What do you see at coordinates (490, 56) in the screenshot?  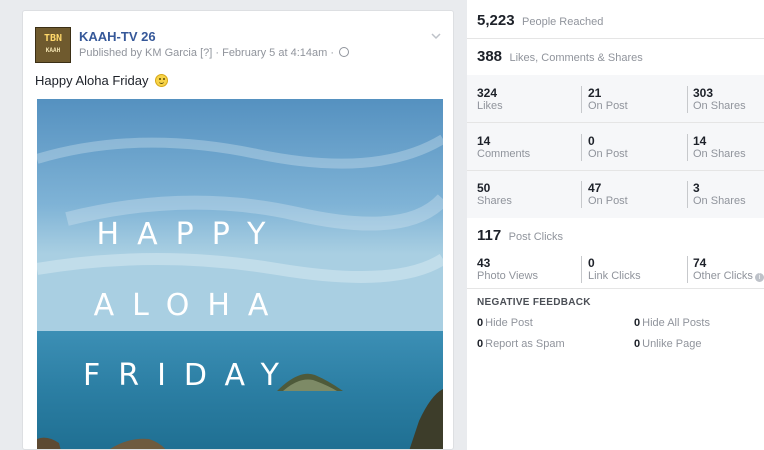 I see `engagement-value: 388` at bounding box center [490, 56].